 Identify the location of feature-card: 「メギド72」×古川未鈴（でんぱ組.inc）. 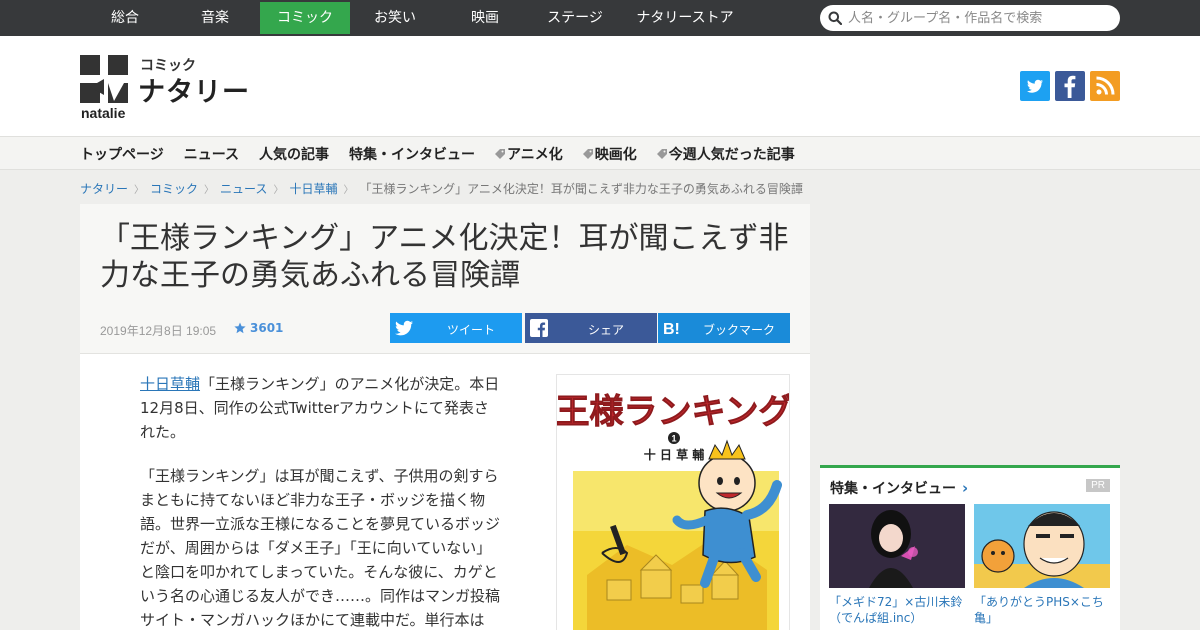
(897, 565).